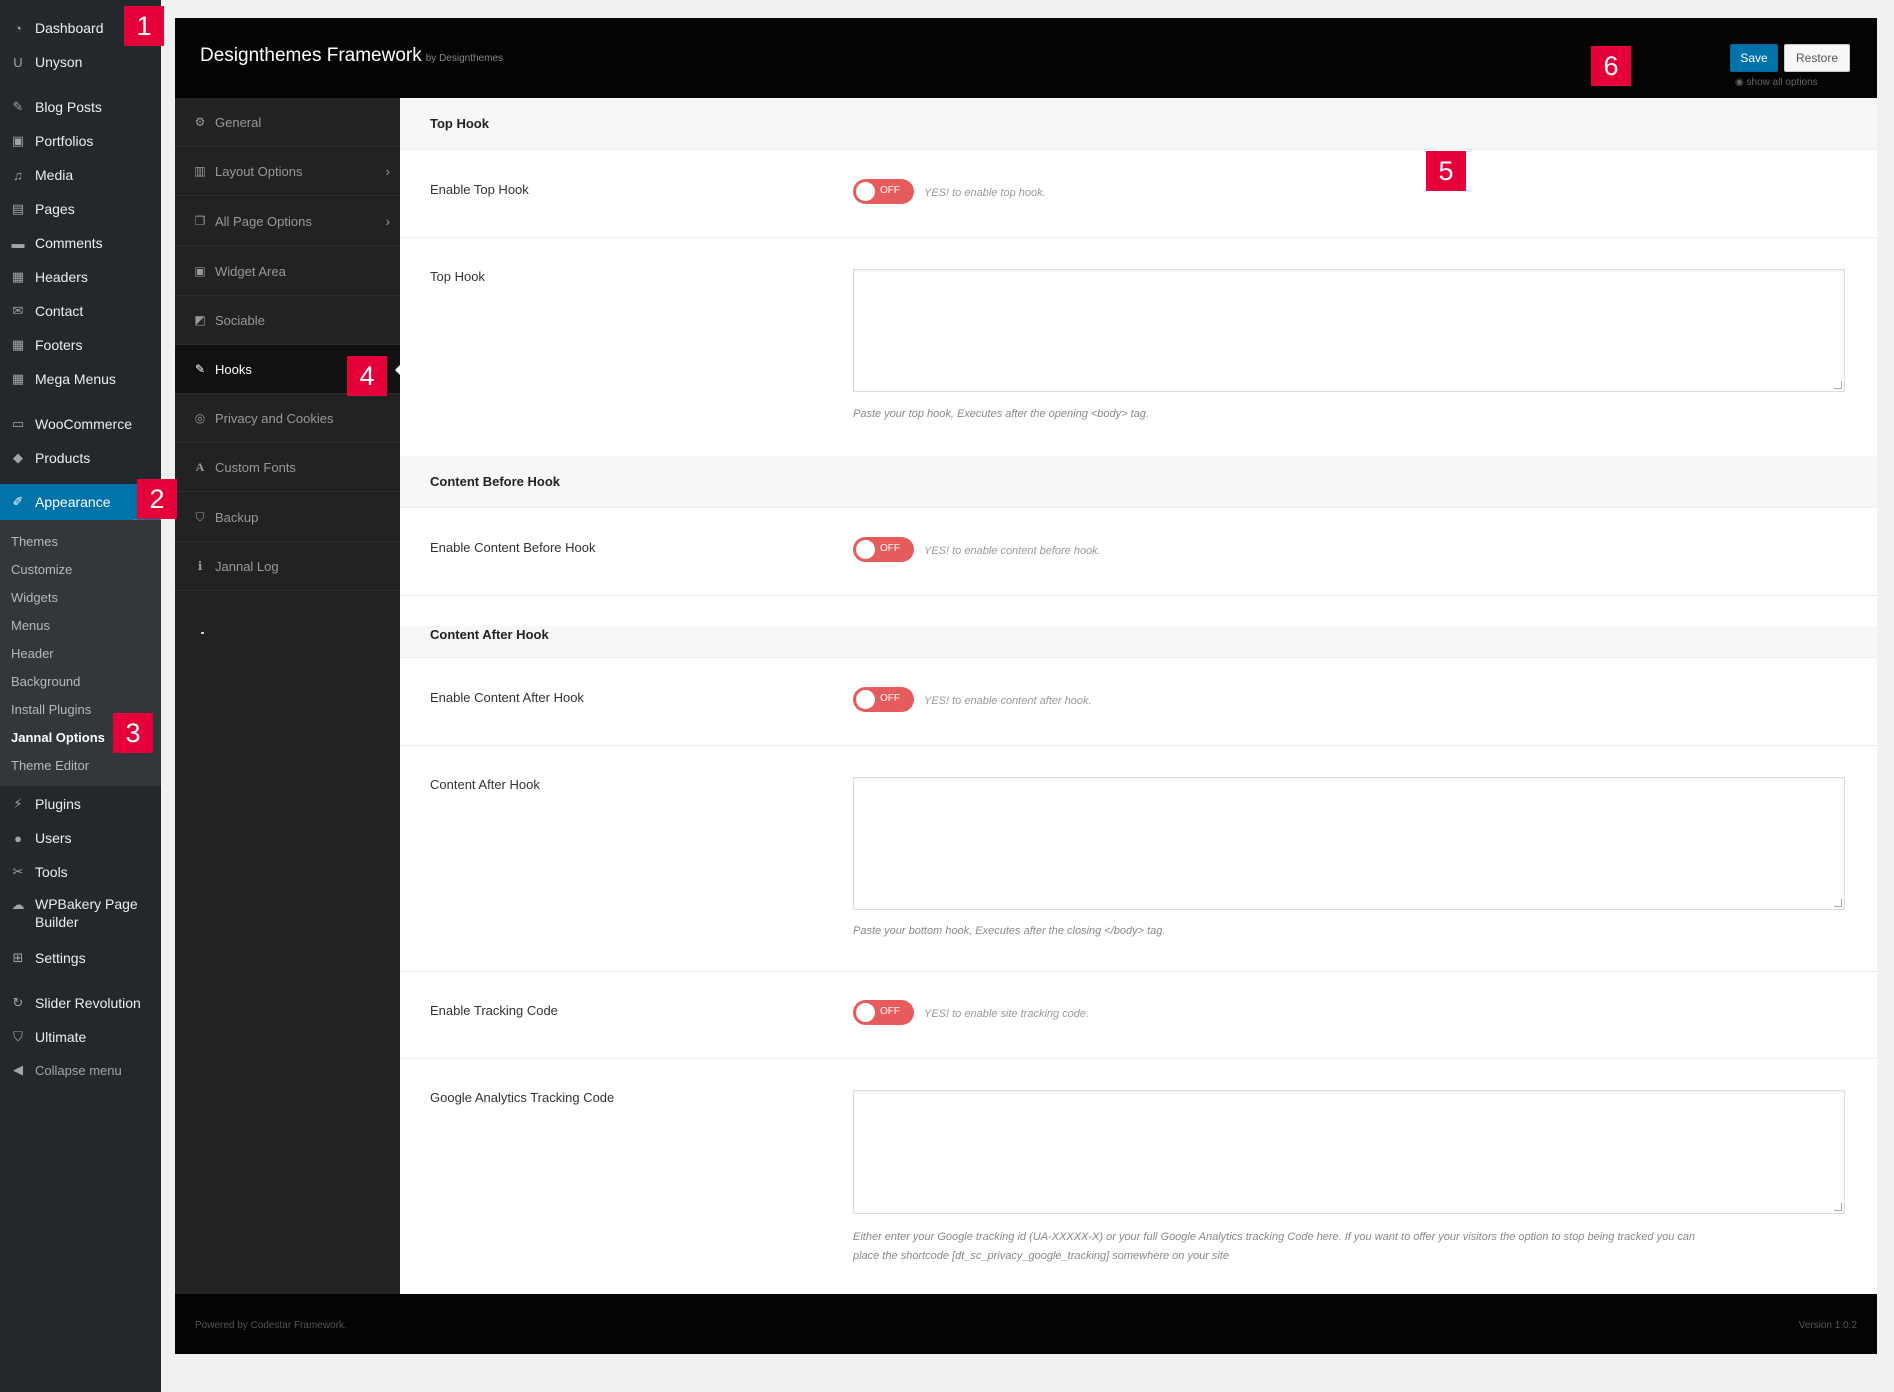 This screenshot has width=1894, height=1392. What do you see at coordinates (80, 175) in the screenshot?
I see `menu-media: ♫ Media` at bounding box center [80, 175].